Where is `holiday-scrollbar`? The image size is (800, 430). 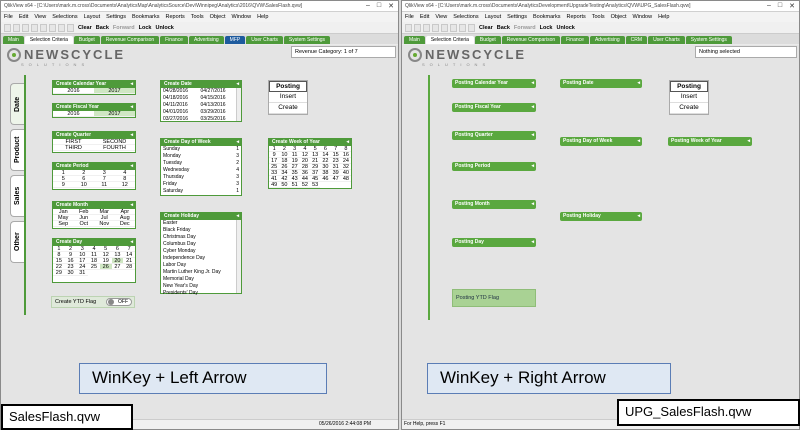 holiday-scrollbar is located at coordinates (238, 256).